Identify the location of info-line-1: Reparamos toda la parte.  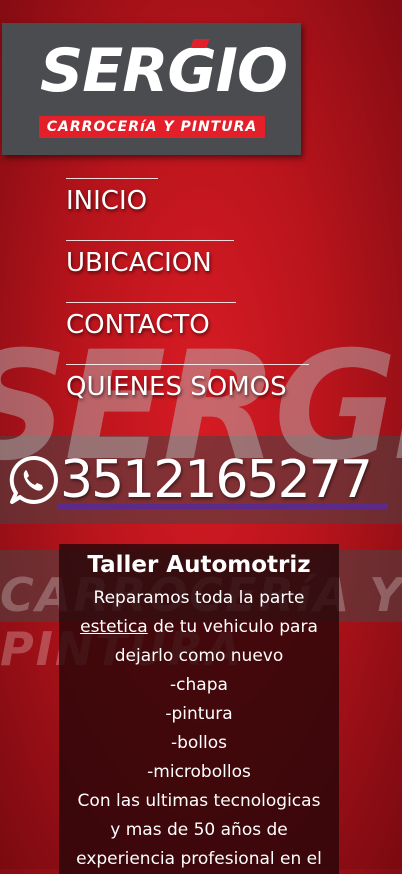
(199, 598).